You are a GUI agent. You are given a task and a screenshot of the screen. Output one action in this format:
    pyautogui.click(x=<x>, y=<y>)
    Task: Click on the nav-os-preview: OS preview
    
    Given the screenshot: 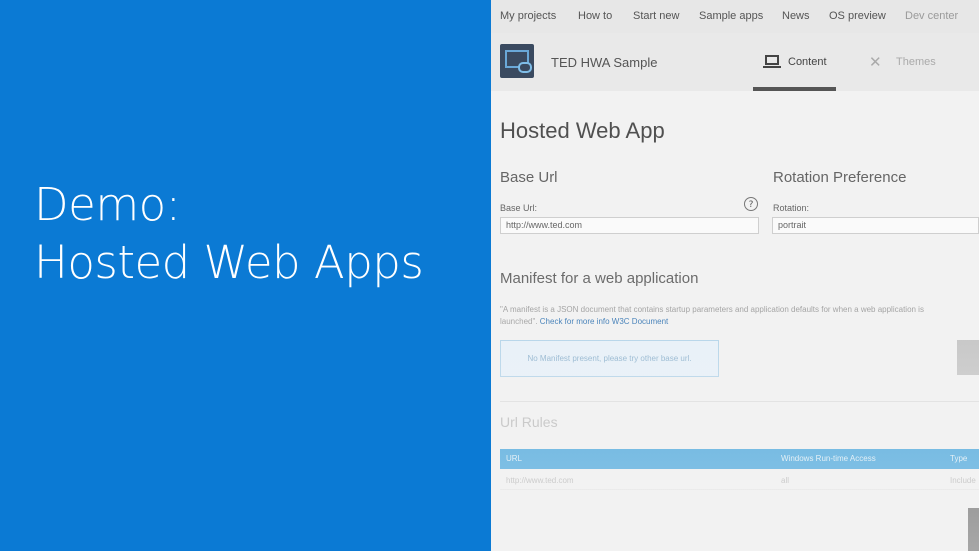 What is the action you would take?
    pyautogui.click(x=857, y=16)
    